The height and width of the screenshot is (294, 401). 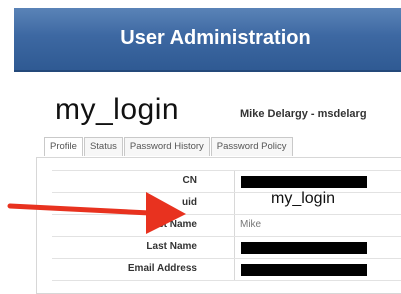 What do you see at coordinates (226, 270) in the screenshot?
I see `field-row-email: Email Address` at bounding box center [226, 270].